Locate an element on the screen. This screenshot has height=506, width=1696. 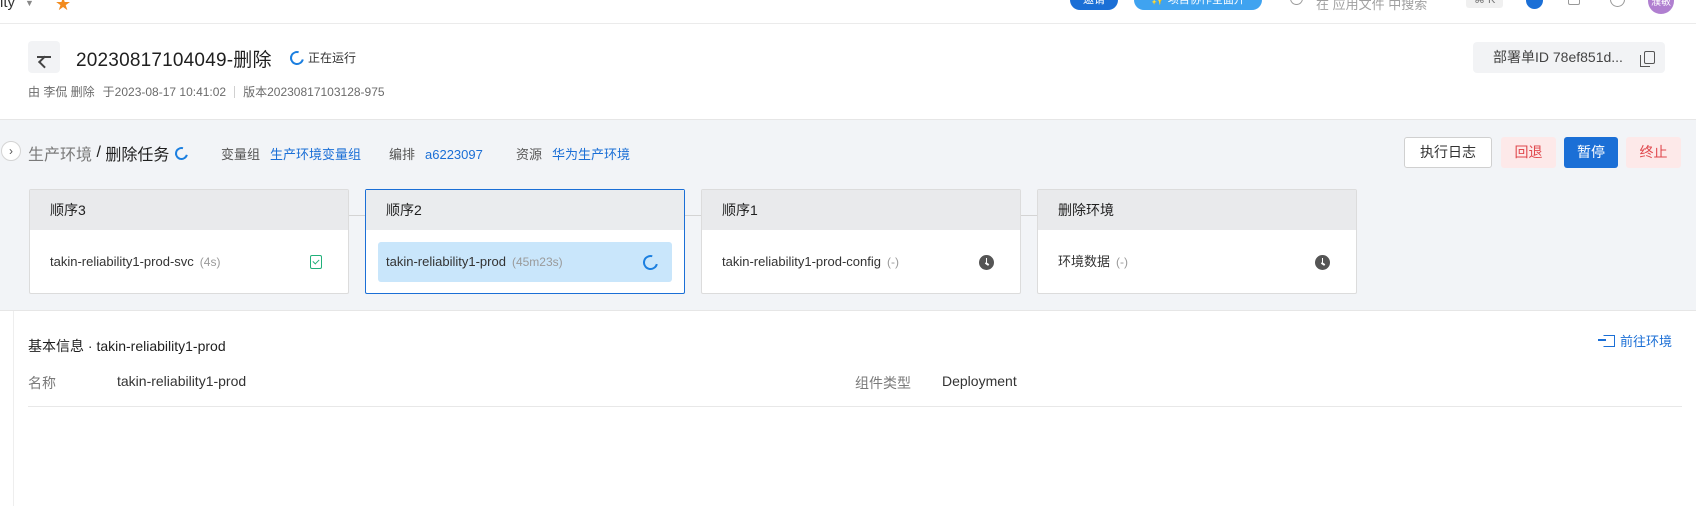
detail-title: 基本信息 · takin-reliability1-prod is located at coordinates (127, 346).